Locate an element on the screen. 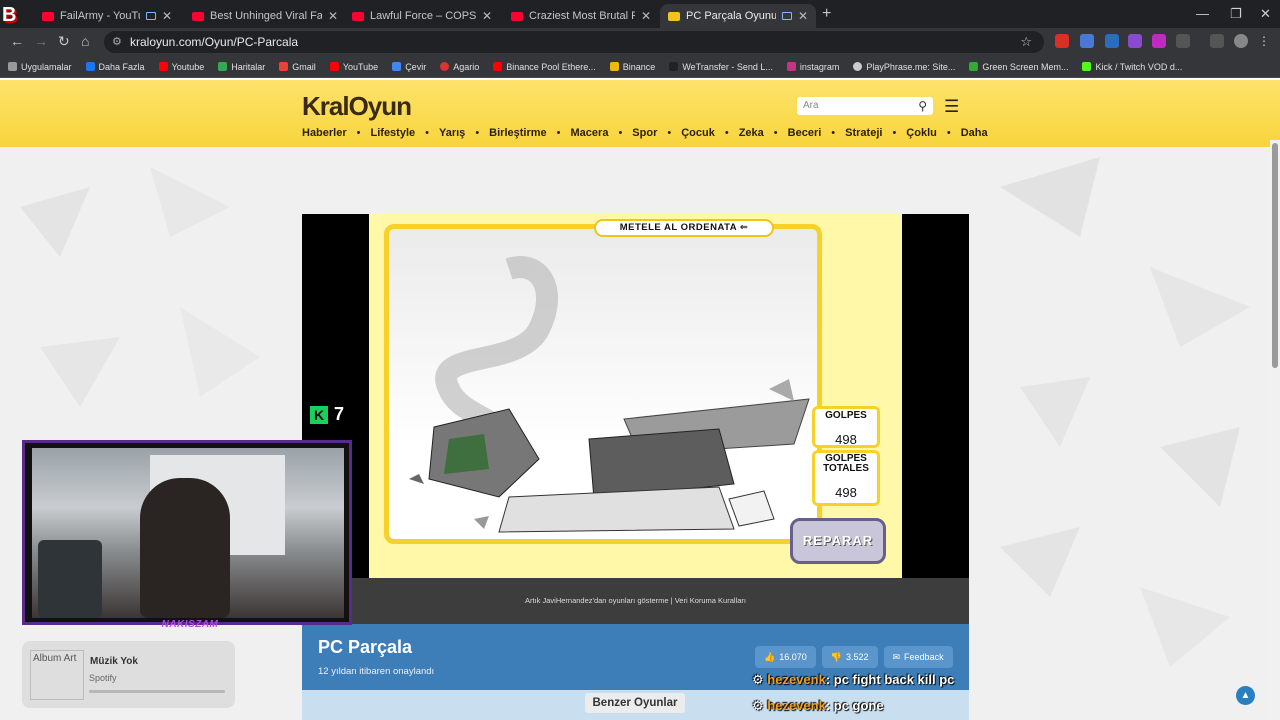 This screenshot has width=1280, height=720. bookmark-label: Gmail is located at coordinates (304, 66).